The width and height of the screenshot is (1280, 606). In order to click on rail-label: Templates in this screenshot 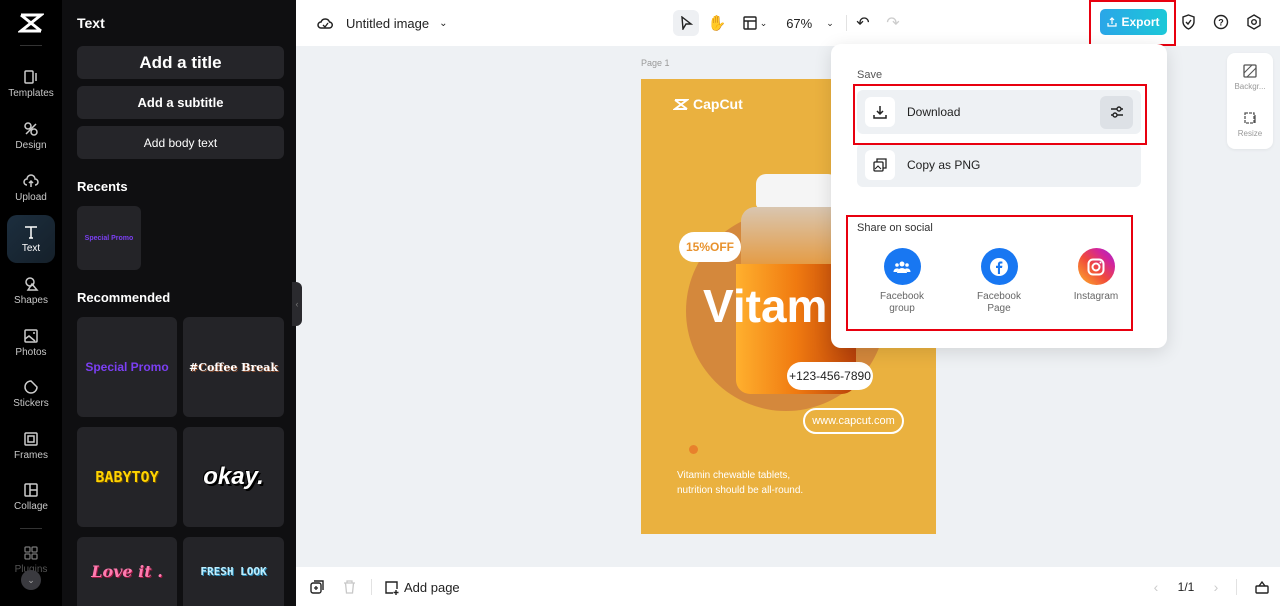, I will do `click(31, 93)`.